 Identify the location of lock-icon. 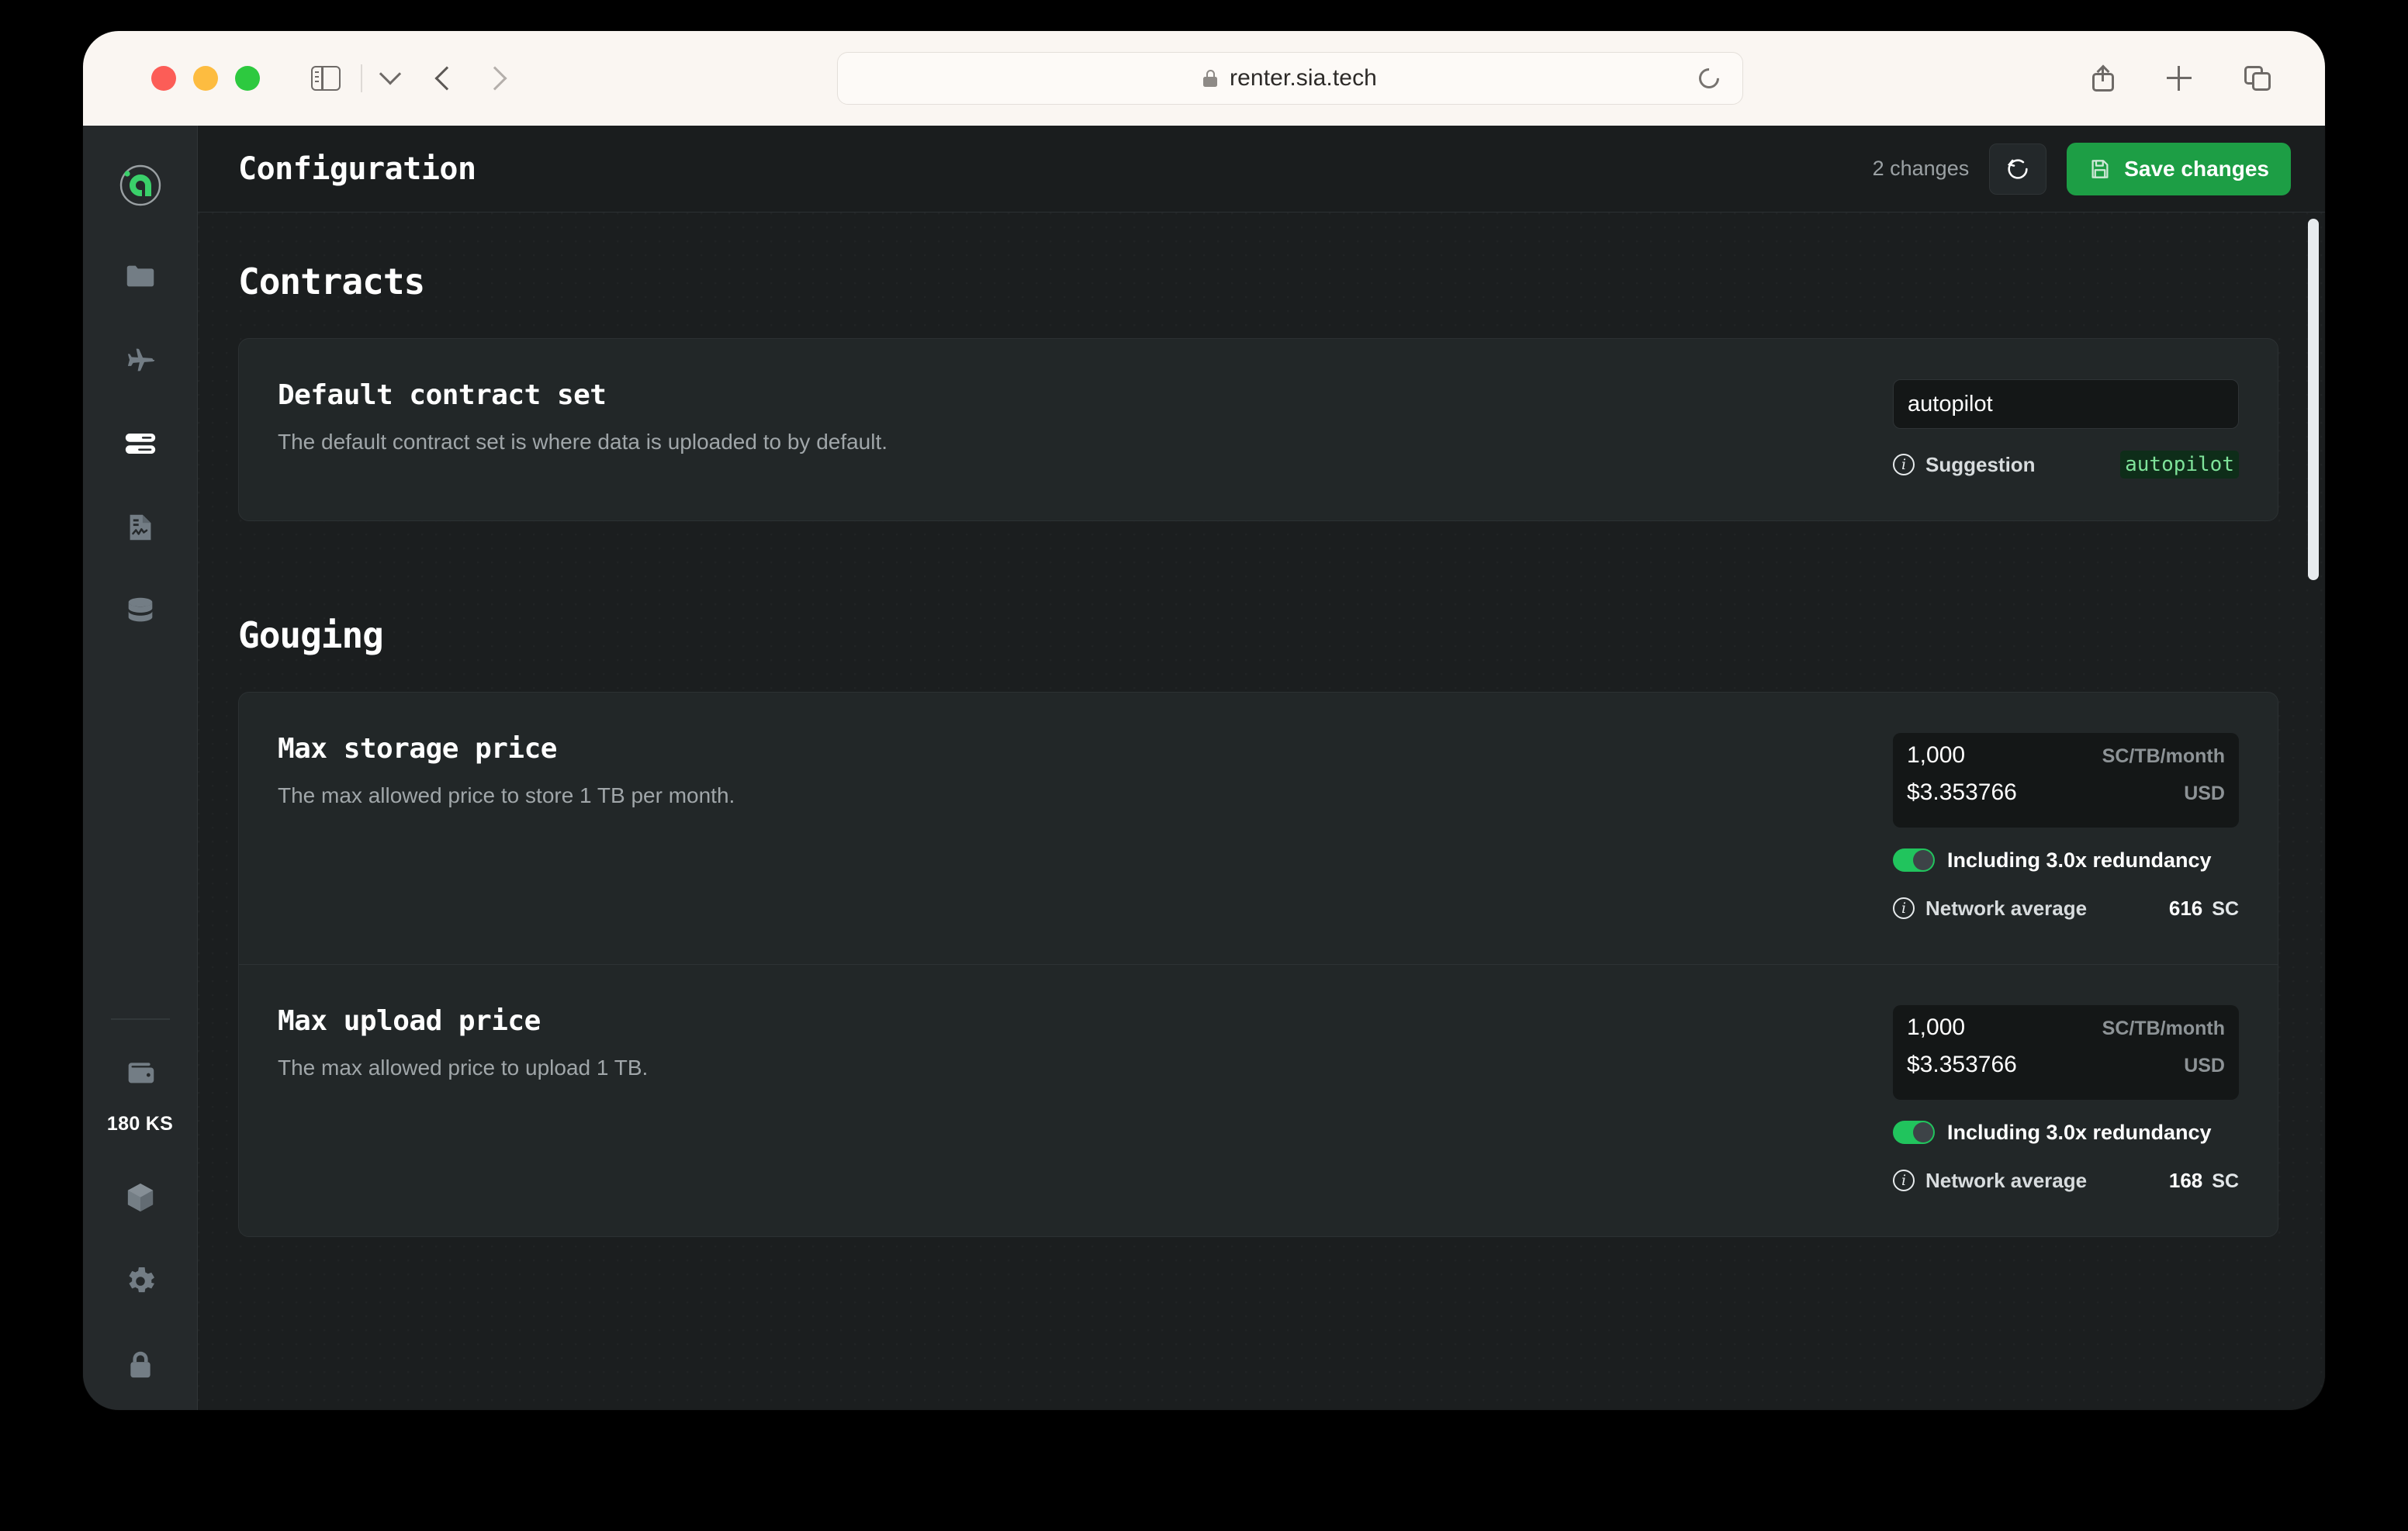
(1210, 78).